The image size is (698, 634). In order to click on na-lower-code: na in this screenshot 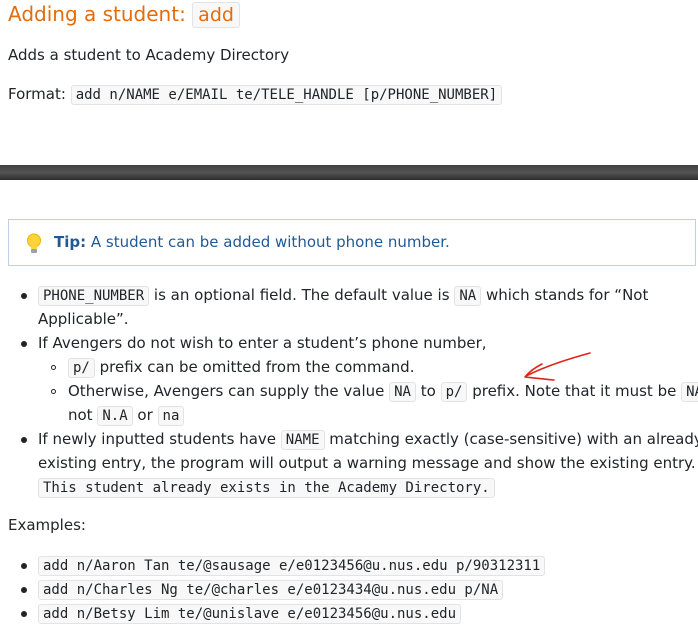, I will do `click(171, 416)`.